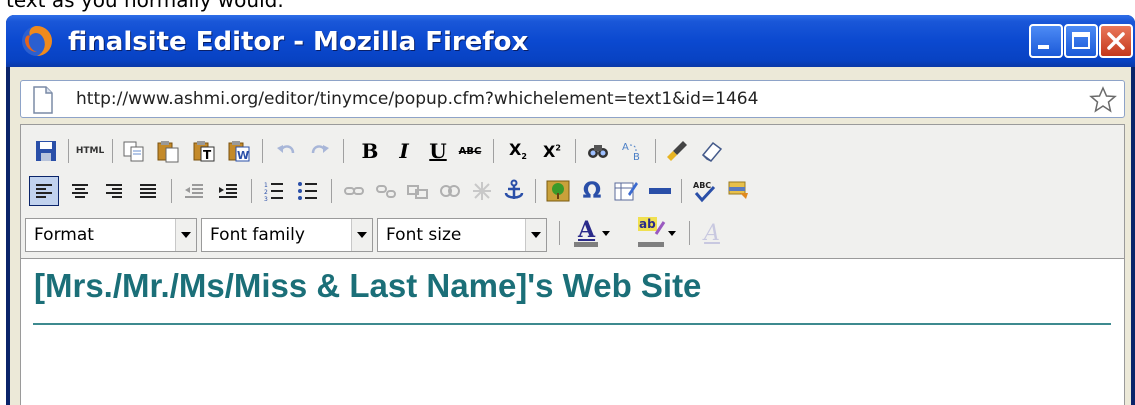  Describe the element at coordinates (386, 191) in the screenshot. I see `unlink-button` at that location.